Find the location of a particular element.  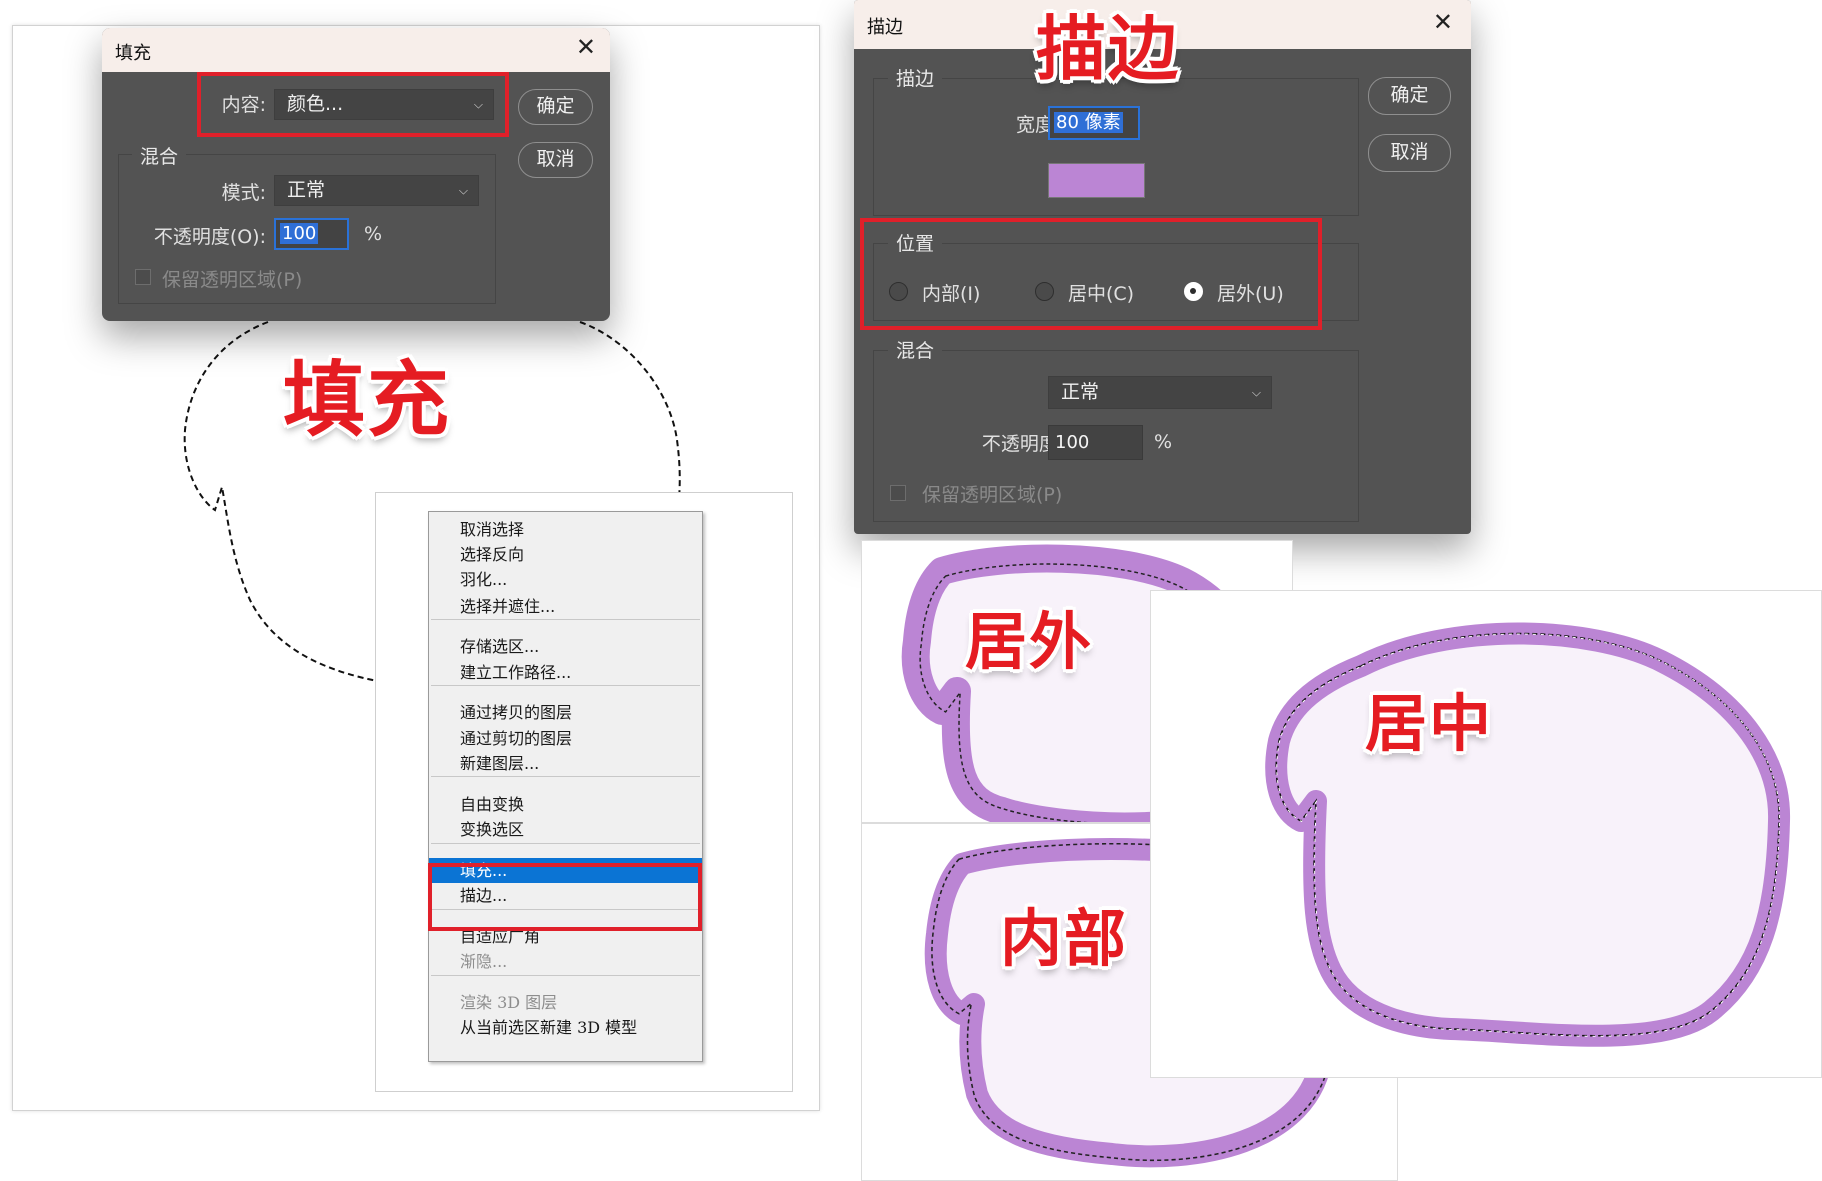

menu-item: 变换选区 is located at coordinates (565, 829).